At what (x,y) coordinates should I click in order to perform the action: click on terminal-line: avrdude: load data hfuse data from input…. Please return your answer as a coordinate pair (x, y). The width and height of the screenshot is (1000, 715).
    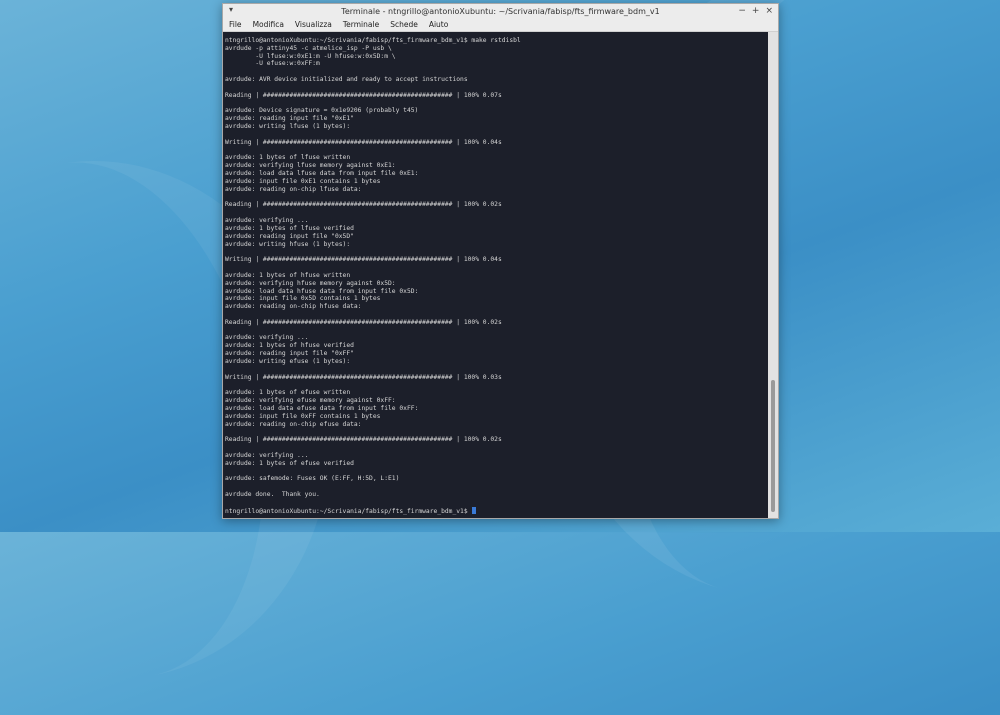
    Looking at the image, I should click on (496, 292).